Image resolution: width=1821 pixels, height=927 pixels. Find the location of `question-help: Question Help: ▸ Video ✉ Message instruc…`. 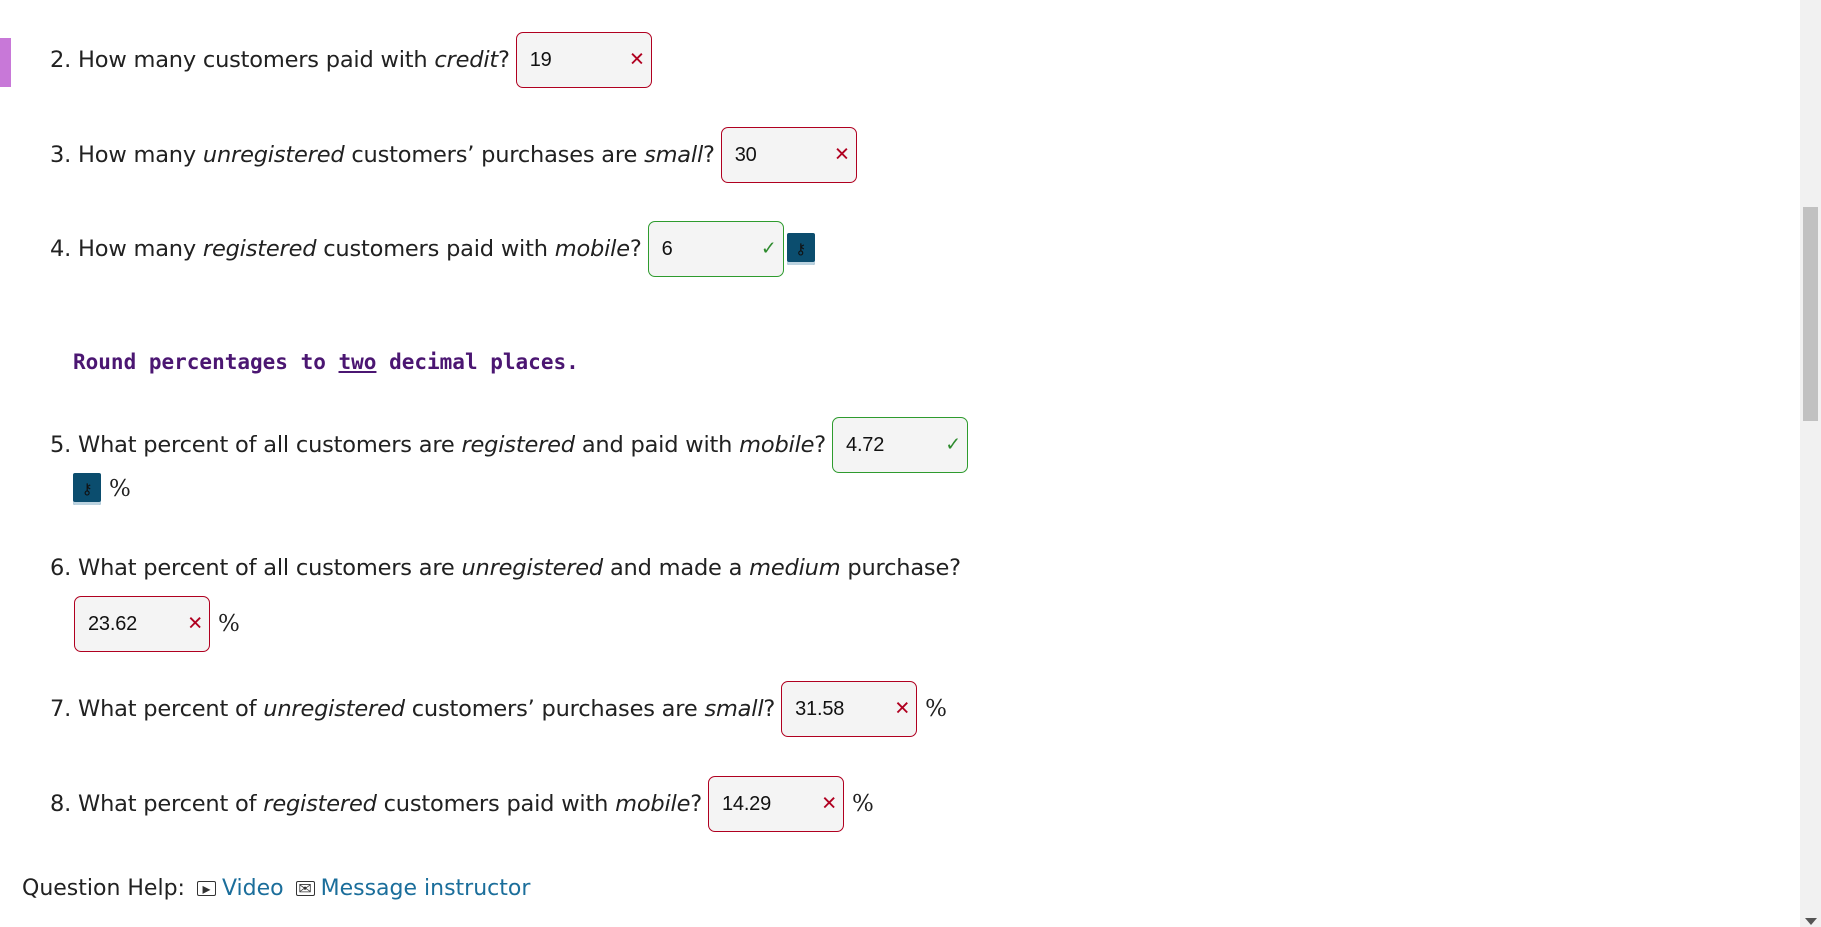

question-help: Question Help: ▸ Video ✉ Message instruc… is located at coordinates (276, 888).